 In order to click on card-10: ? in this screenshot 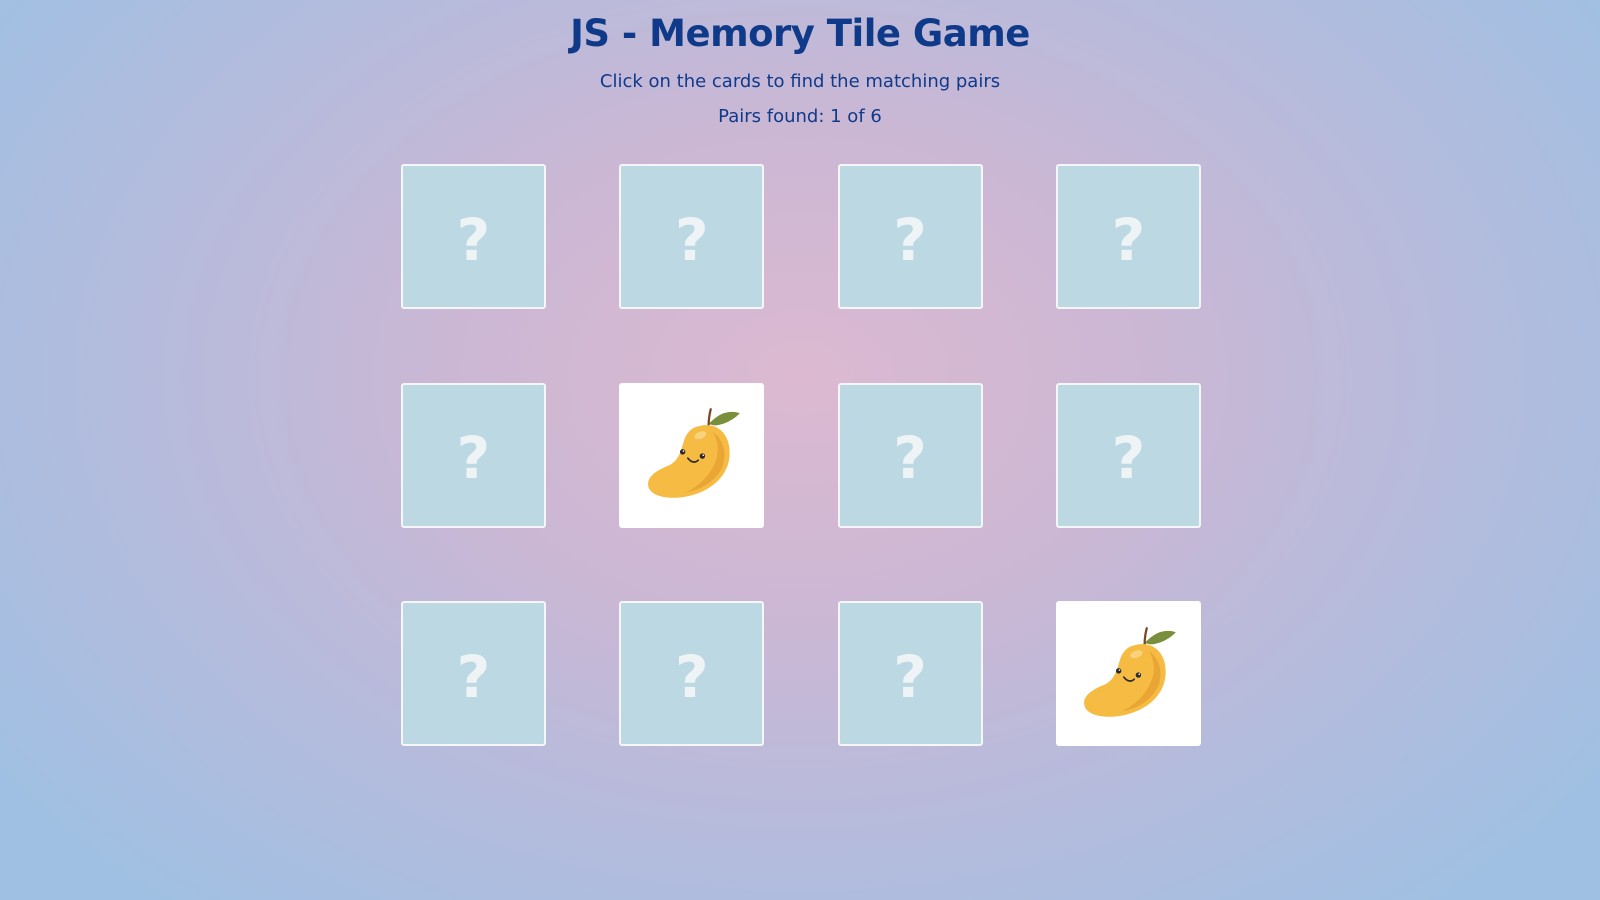, I will do `click(692, 673)`.